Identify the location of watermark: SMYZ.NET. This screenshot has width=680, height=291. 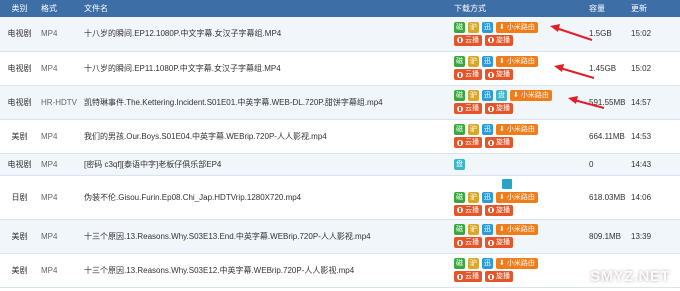
(630, 276).